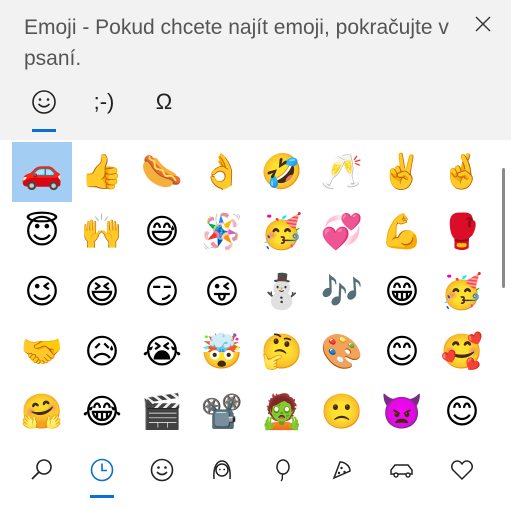 This screenshot has width=511, height=509. Describe the element at coordinates (402, 172) in the screenshot. I see `emoji-cell: ✌️` at that location.